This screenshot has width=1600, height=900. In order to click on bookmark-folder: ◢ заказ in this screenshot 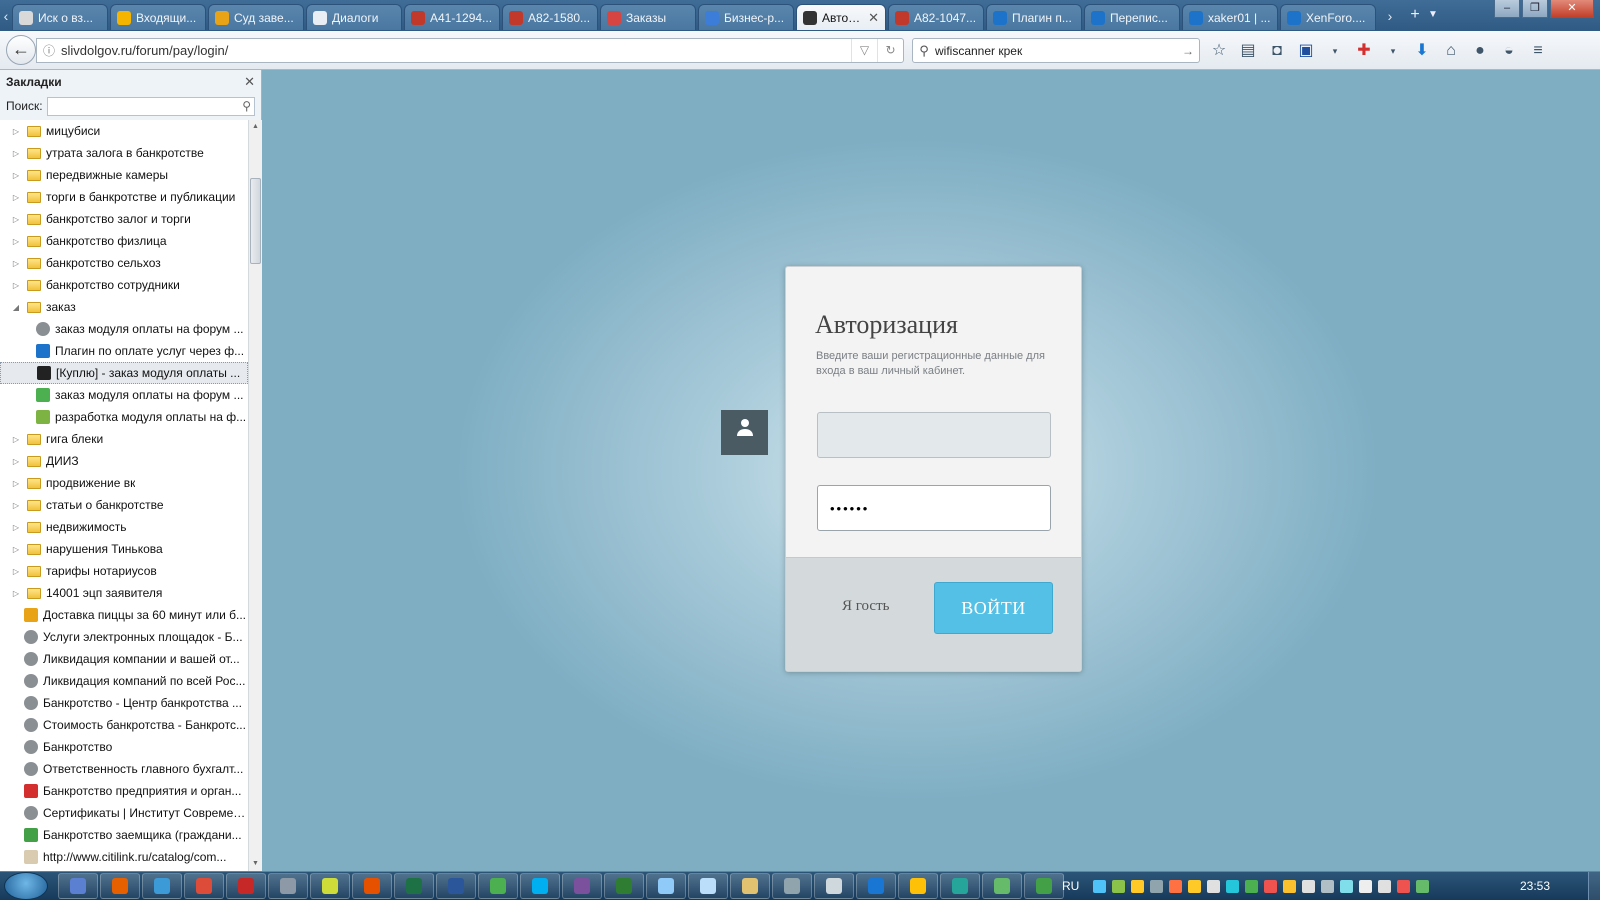, I will do `click(124, 307)`.